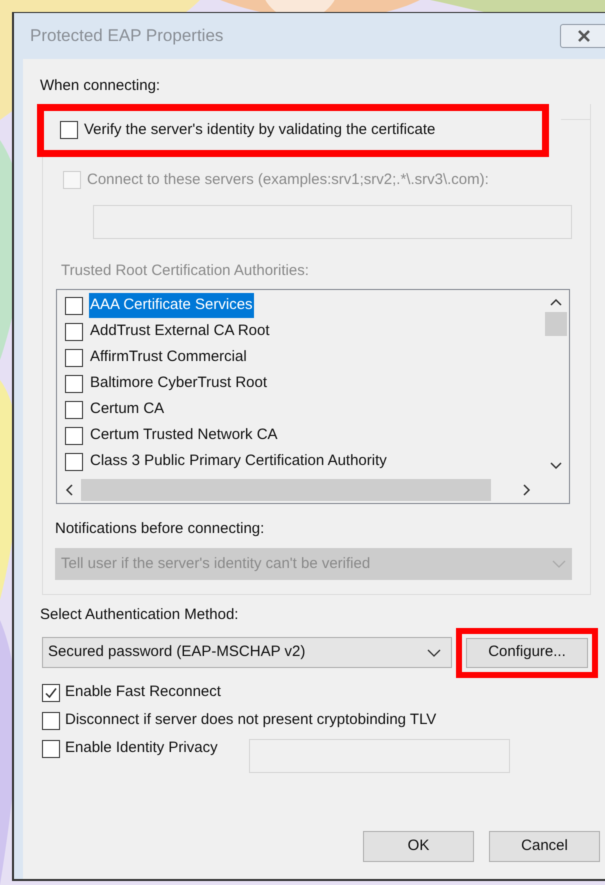 The image size is (605, 885). I want to click on dialog-button: OK, so click(418, 846).